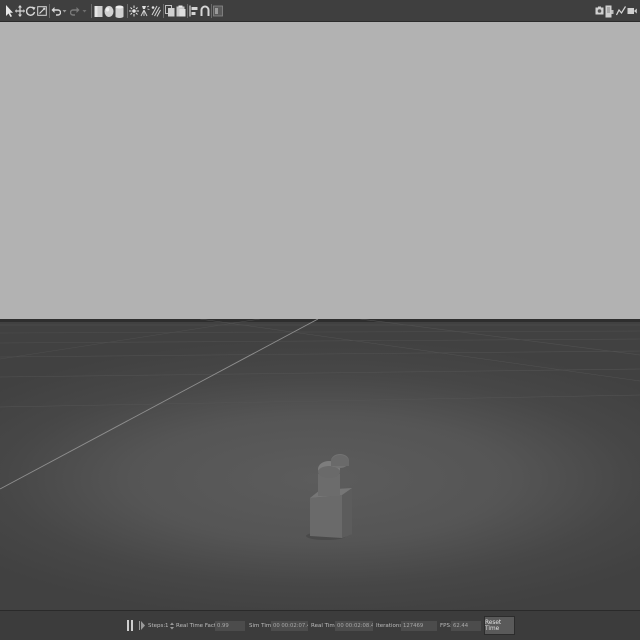 The width and height of the screenshot is (640, 640). I want to click on iterations-value: 127469, so click(419, 626).